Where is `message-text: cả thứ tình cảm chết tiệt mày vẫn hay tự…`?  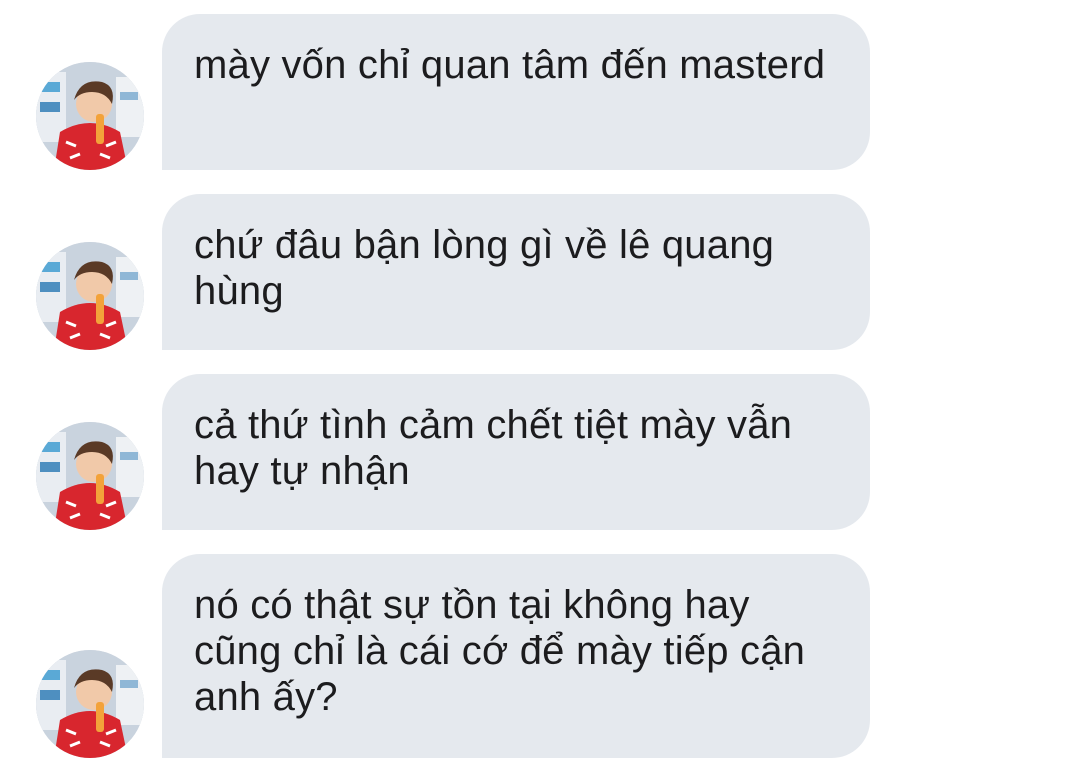 message-text: cả thứ tình cảm chết tiệt mày vẫn hay tự… is located at coordinates (493, 448).